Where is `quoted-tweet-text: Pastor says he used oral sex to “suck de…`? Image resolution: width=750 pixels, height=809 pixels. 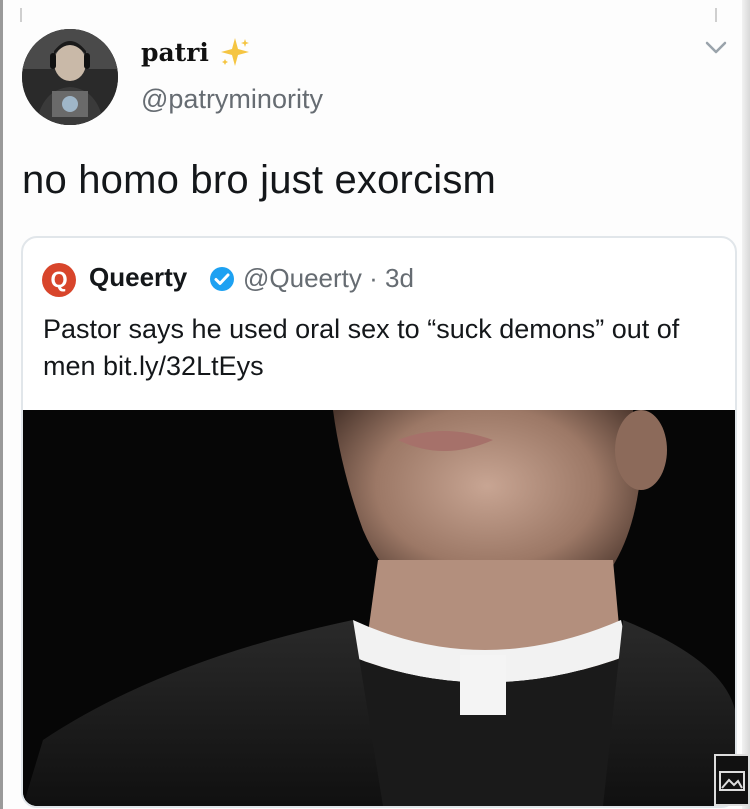 quoted-tweet-text: Pastor says he used oral sex to “suck de… is located at coordinates (361, 347).